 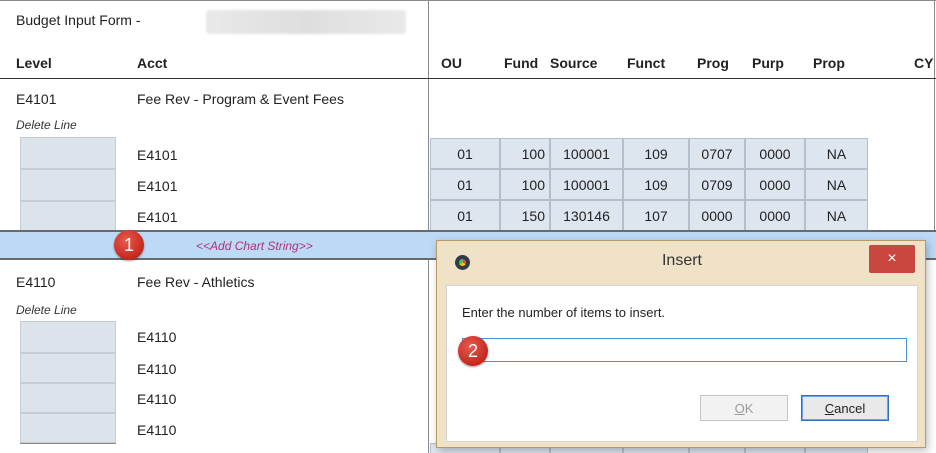 What do you see at coordinates (717, 215) in the screenshot?
I see `cell-prog: 0000` at bounding box center [717, 215].